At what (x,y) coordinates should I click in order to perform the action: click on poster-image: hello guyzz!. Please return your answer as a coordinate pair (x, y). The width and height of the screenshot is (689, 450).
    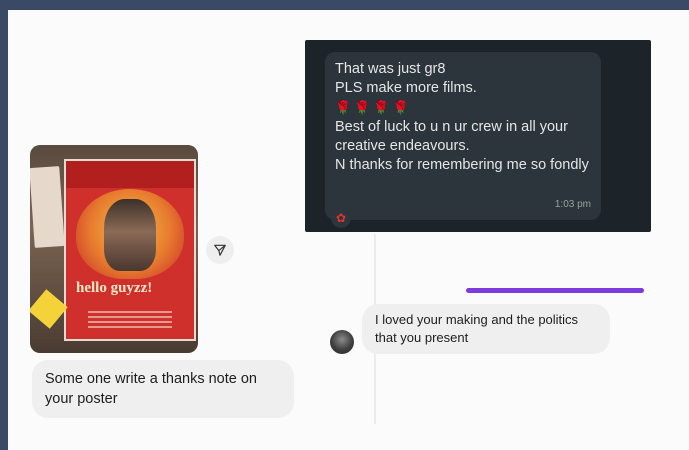
    Looking at the image, I should click on (130, 250).